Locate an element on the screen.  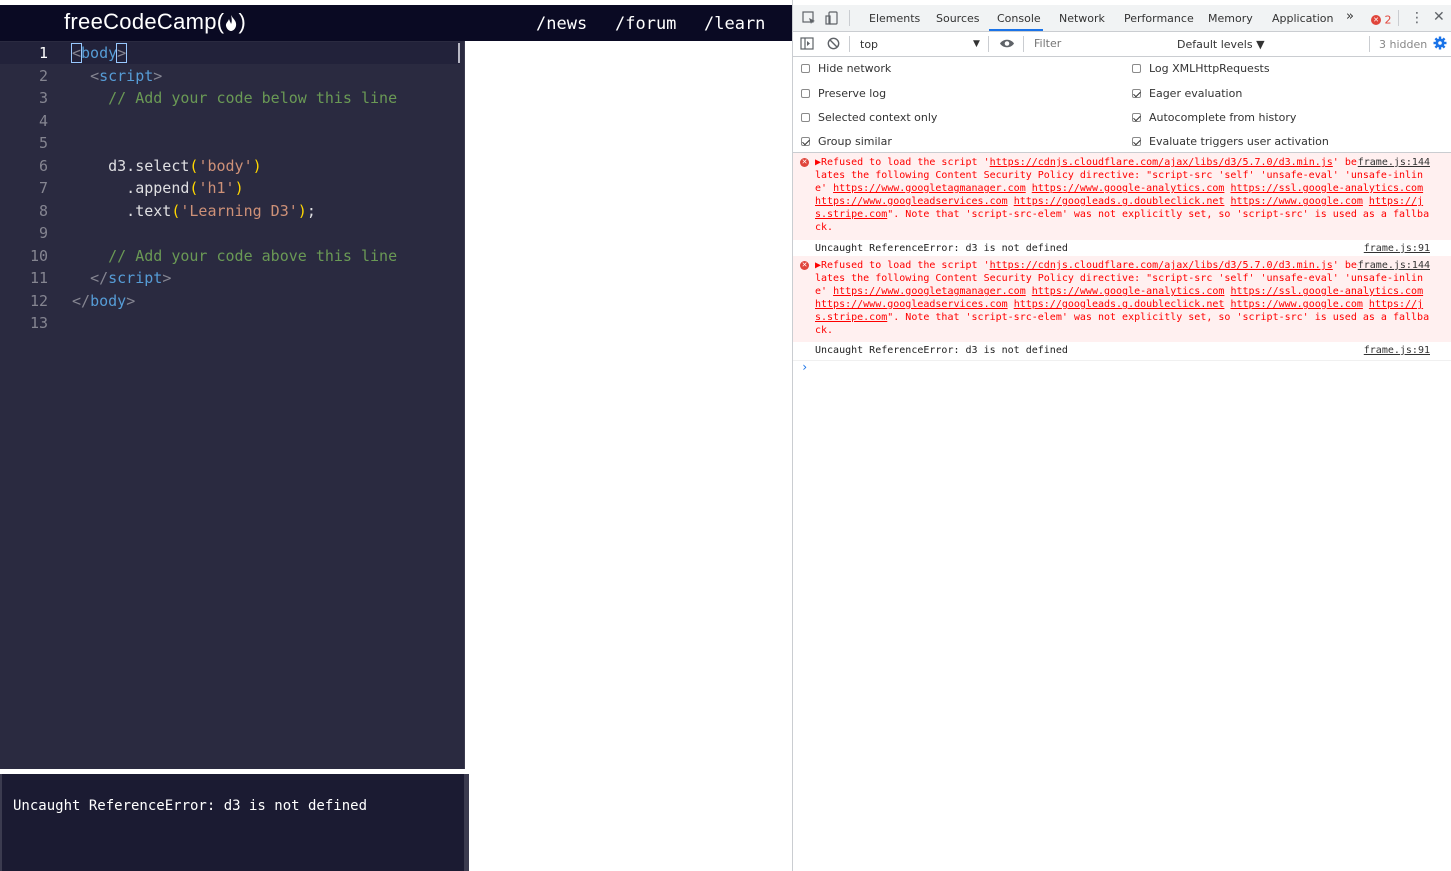
console-toolbar: top ▼ Default levels ▼ 3 hidden is located at coordinates (1122, 44).